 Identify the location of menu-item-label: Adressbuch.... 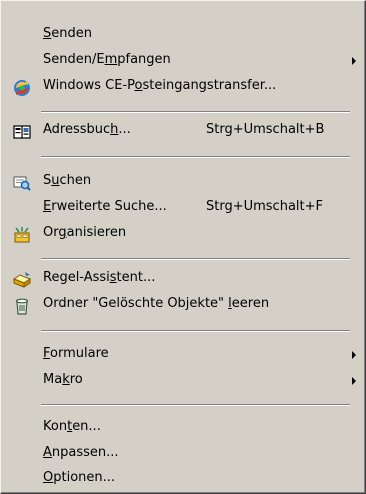
(87, 129).